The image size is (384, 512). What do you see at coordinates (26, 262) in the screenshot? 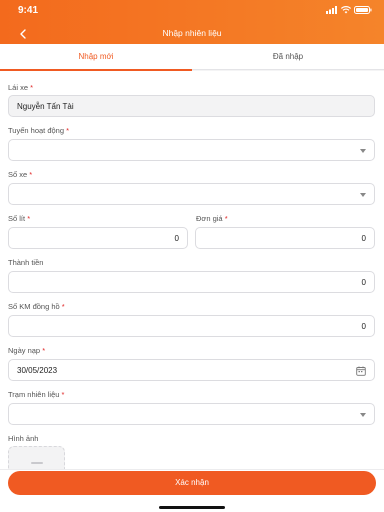
I see `total-label: Thành tiền` at bounding box center [26, 262].